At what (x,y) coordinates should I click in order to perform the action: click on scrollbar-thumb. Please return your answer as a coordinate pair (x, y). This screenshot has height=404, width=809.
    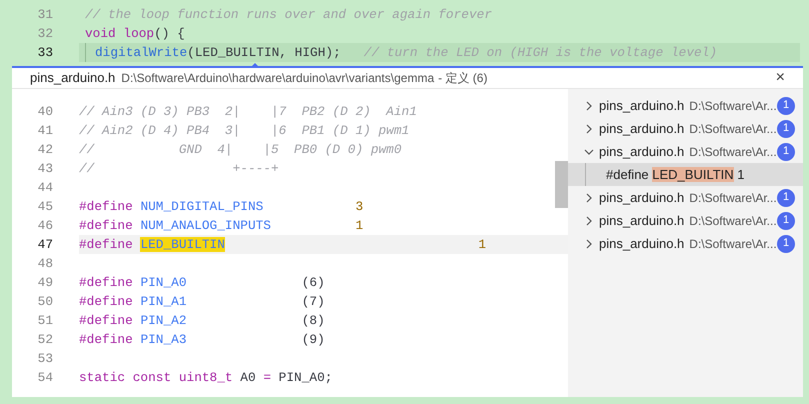
    Looking at the image, I should click on (561, 184).